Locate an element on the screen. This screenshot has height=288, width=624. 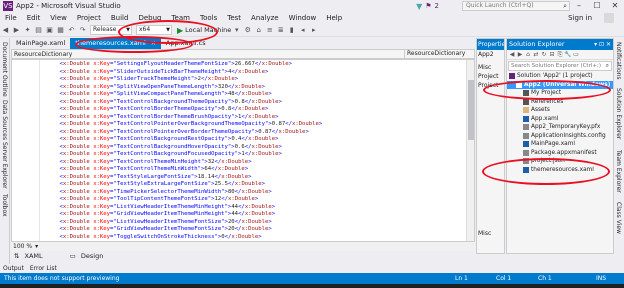
tab-mainpage-xaml: MainPage.xaml is located at coordinates (40, 43).